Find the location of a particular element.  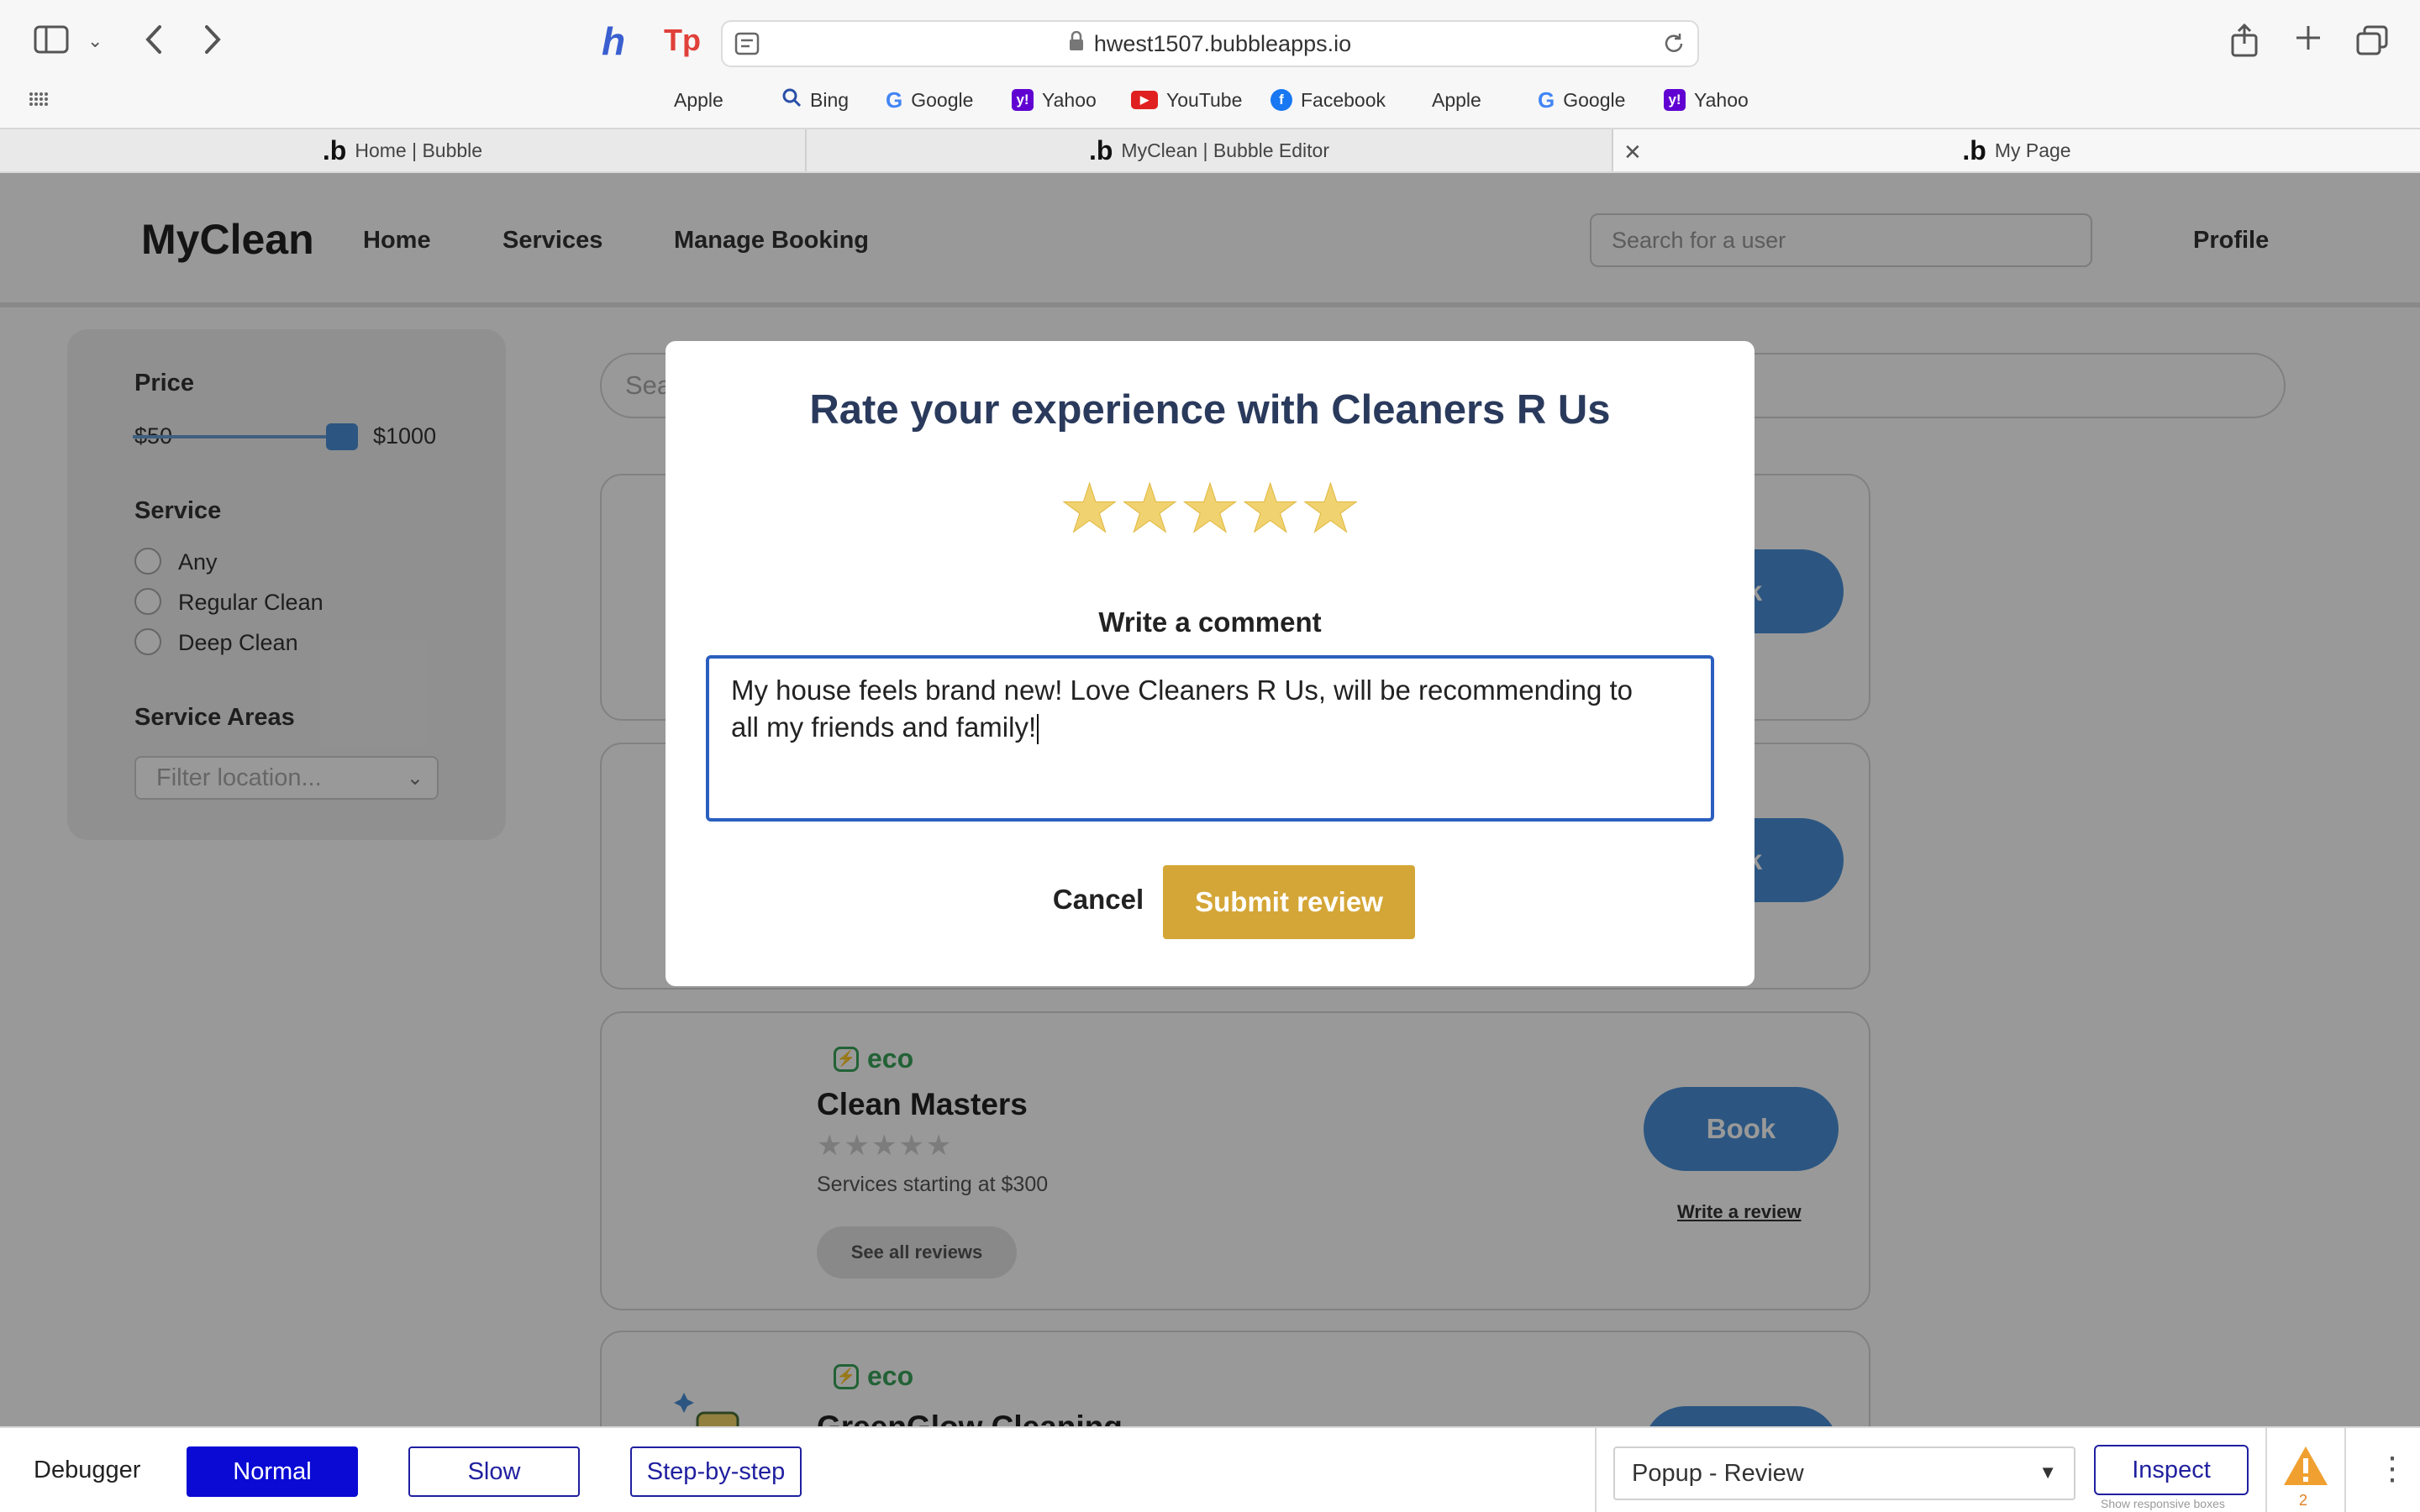

share-icon is located at coordinates (2244, 43).